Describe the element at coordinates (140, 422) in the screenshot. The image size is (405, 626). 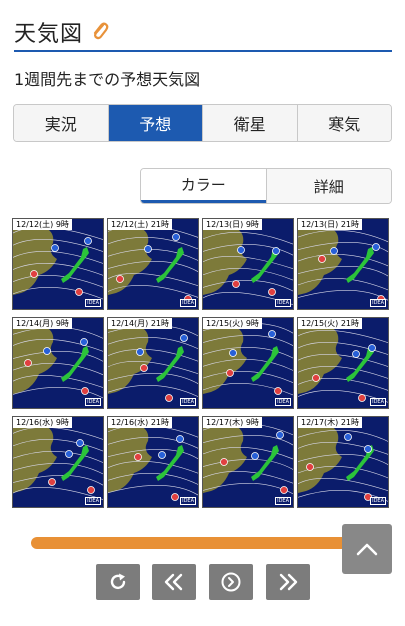
I see `map-time-label: 12/16(水) 21時` at that location.